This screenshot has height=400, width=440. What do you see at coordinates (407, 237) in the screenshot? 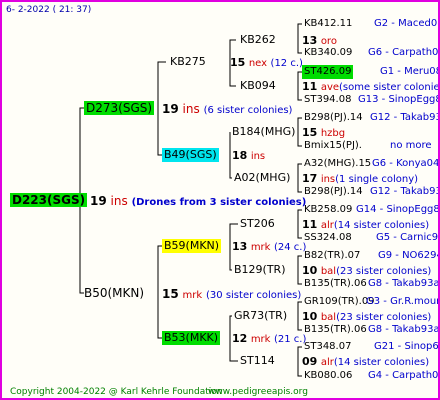
I see `gen4-9-code: G5 - Carnic99R` at bounding box center [407, 237].